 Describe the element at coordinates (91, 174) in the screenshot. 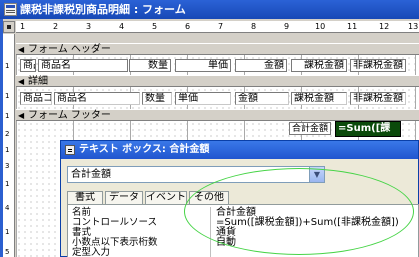

I see `object-selector-value: 合計金額` at that location.